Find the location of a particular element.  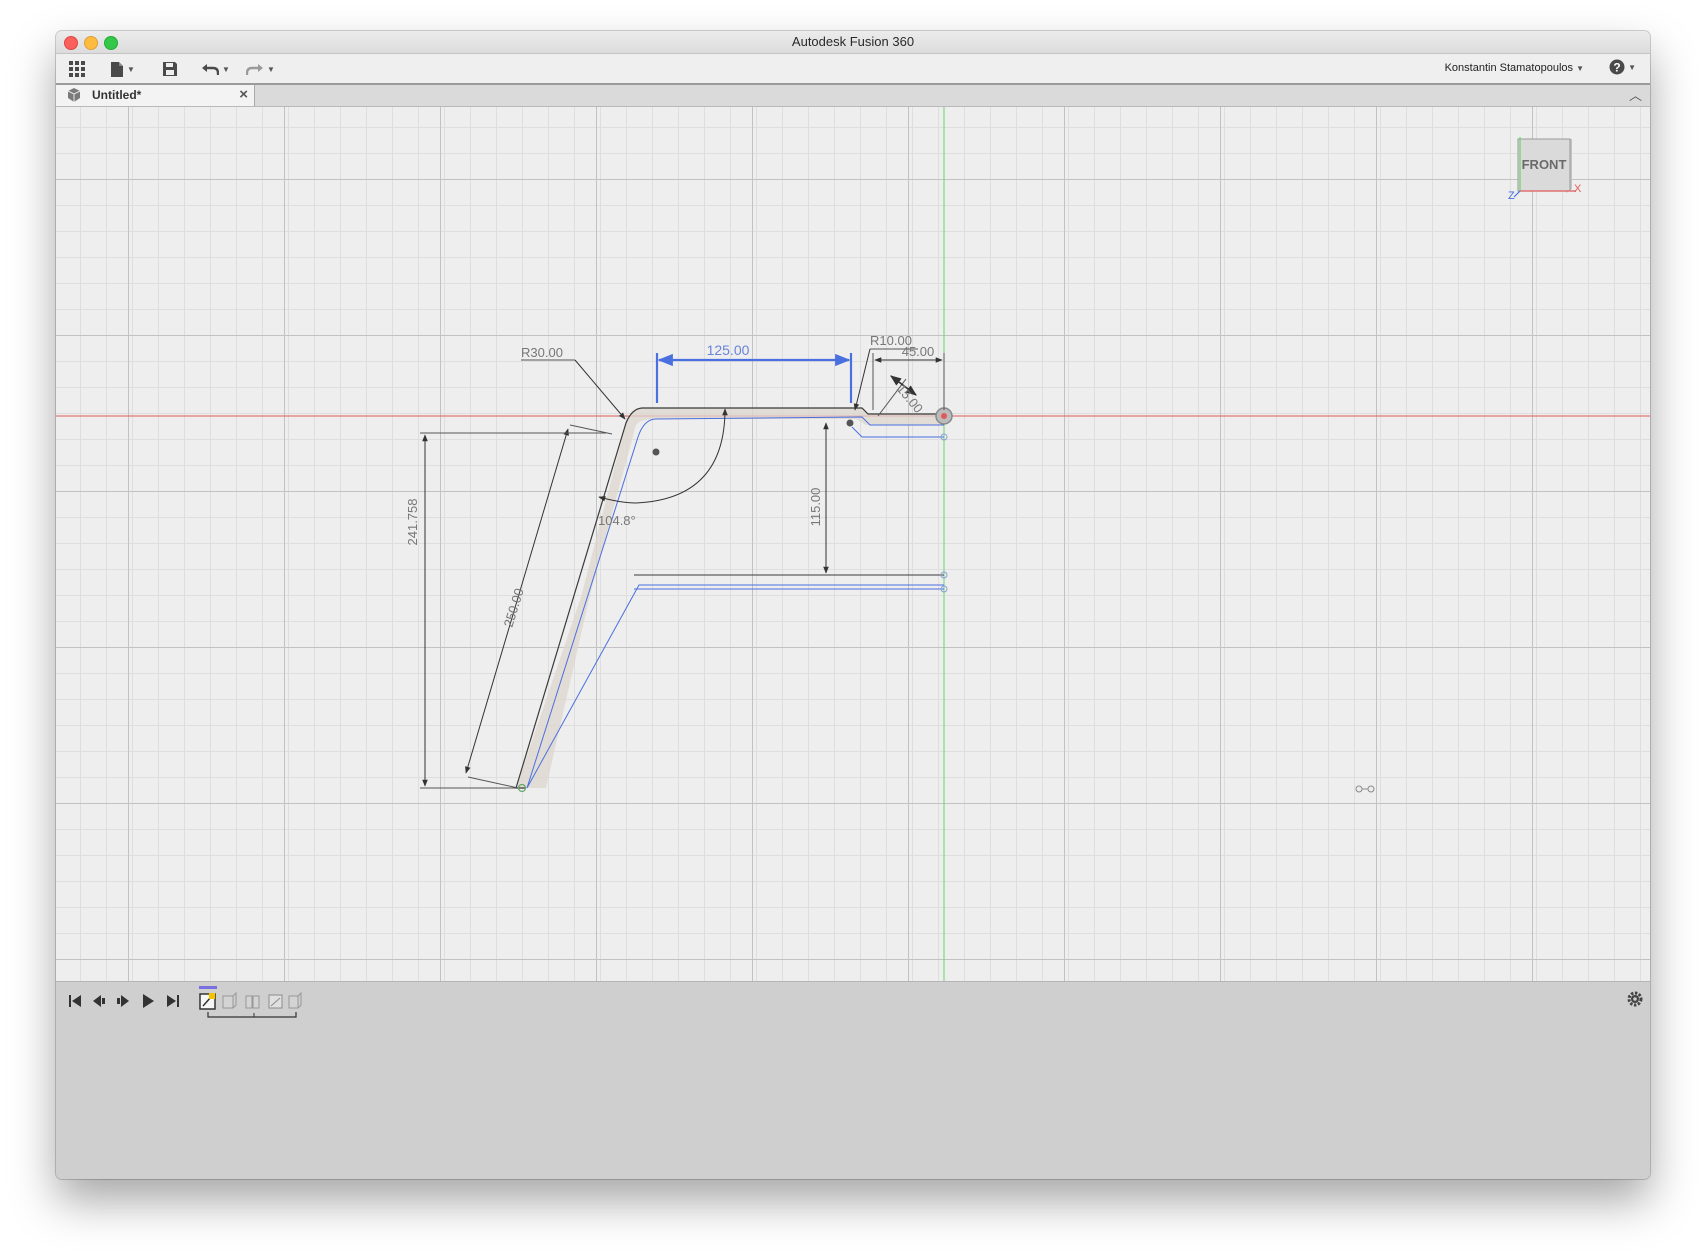

axis-x-label: X is located at coordinates (1578, 189).